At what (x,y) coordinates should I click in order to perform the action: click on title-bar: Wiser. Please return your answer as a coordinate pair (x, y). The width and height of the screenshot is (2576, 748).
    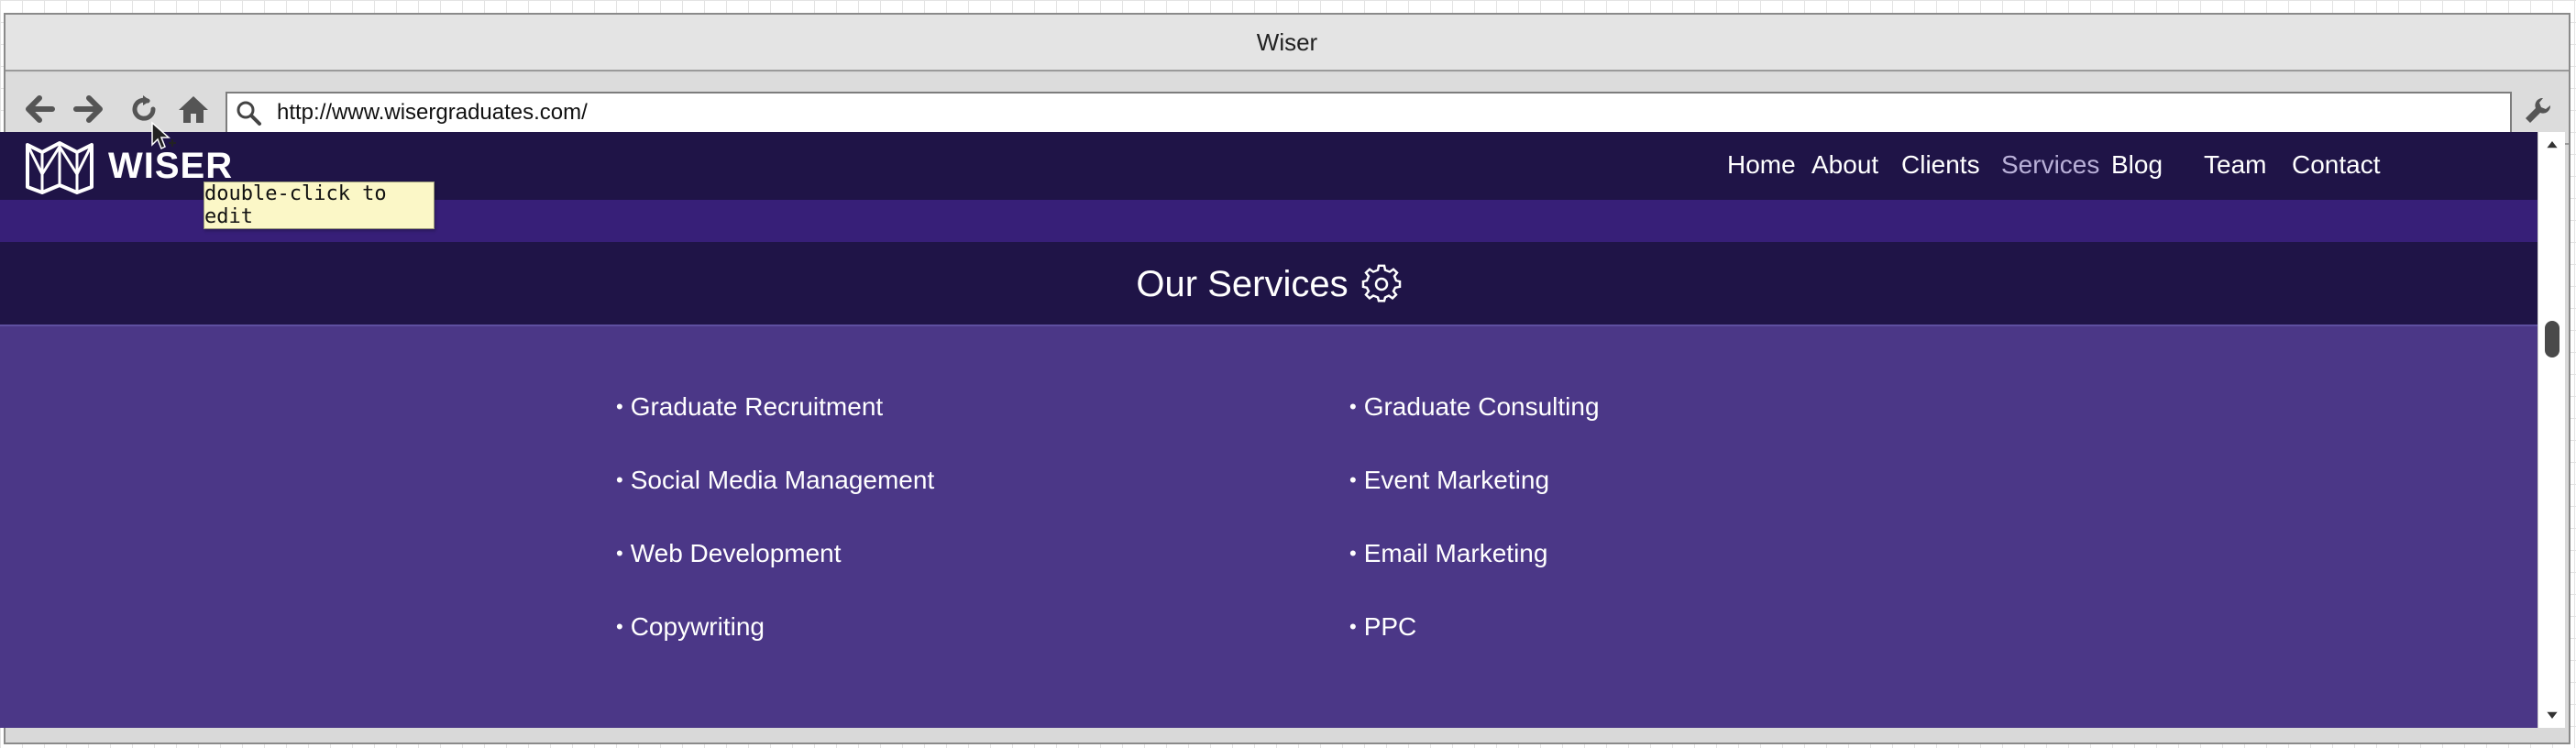
    Looking at the image, I should click on (1287, 43).